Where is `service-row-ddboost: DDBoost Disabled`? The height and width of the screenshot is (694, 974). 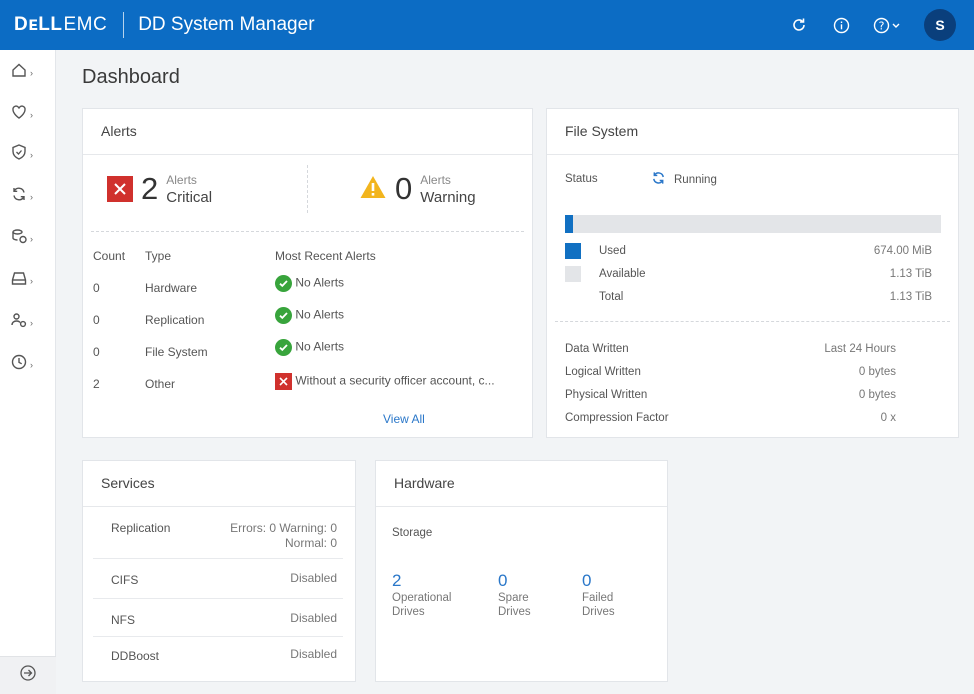 service-row-ddboost: DDBoost Disabled is located at coordinates (218, 655).